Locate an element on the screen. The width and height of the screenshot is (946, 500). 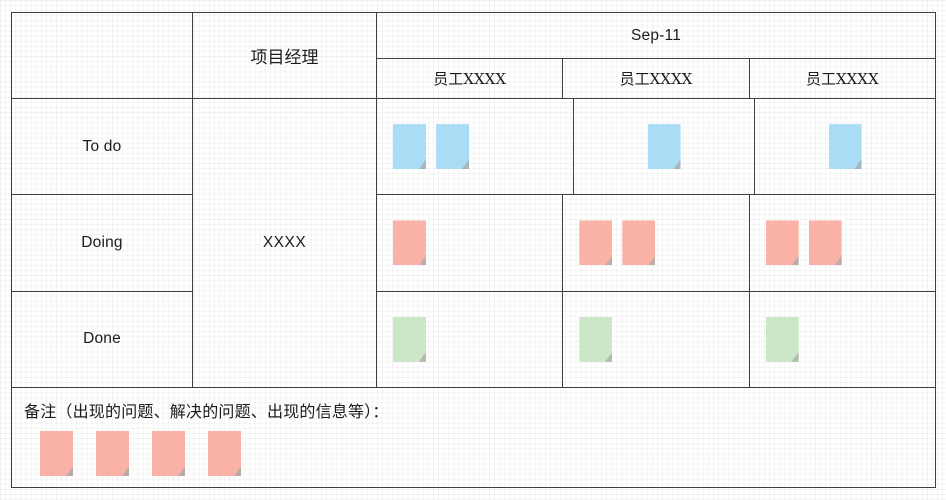
project-manager-header: 项目经理 is located at coordinates (284, 56).